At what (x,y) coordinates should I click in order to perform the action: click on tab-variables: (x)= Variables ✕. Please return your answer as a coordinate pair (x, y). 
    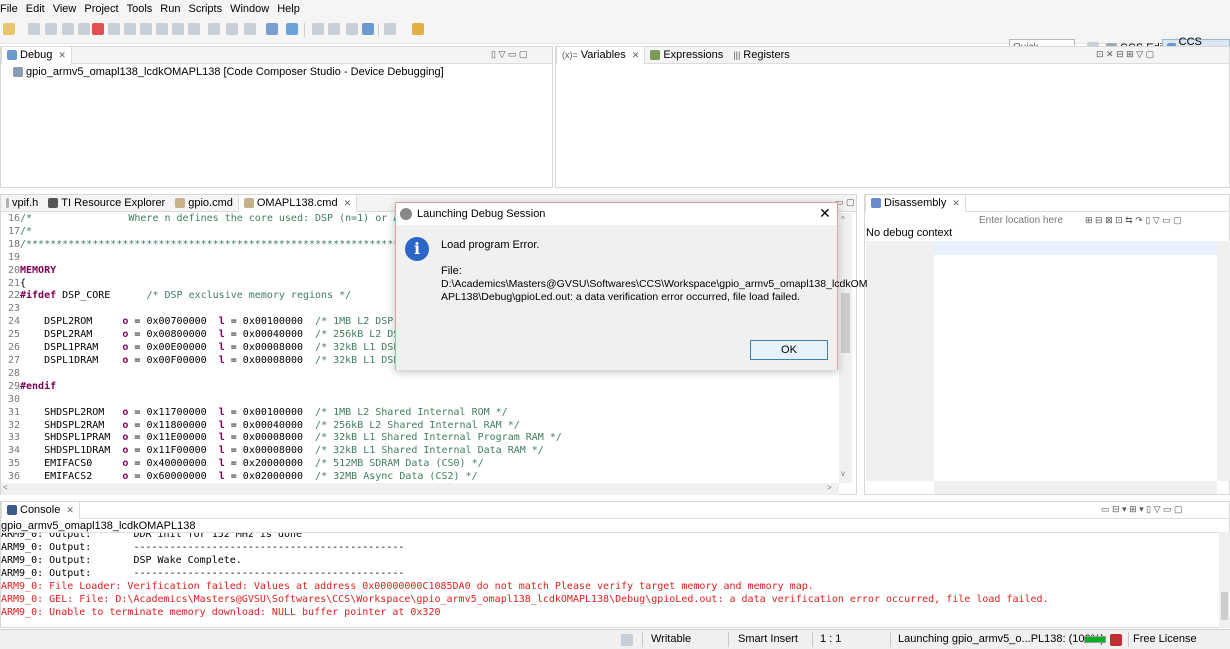
    Looking at the image, I should click on (601, 55).